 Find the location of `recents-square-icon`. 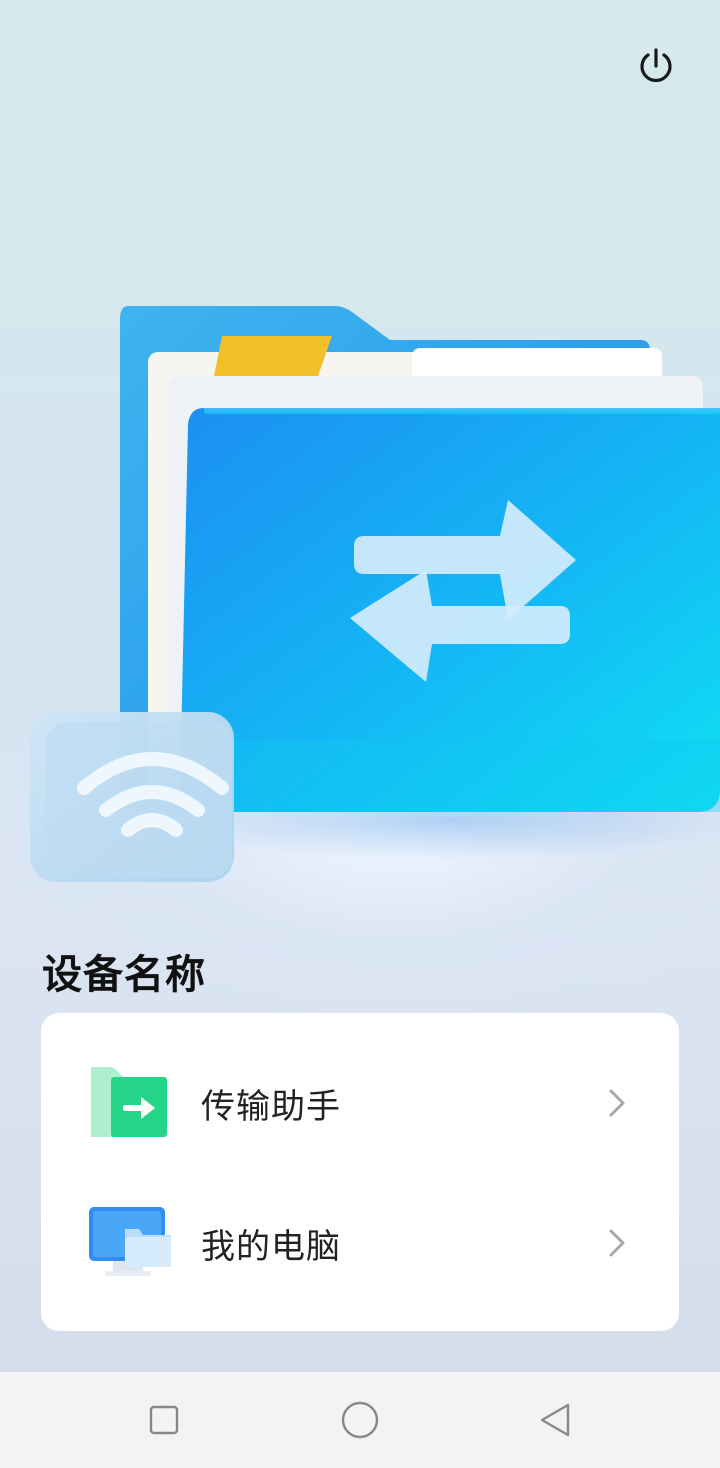

recents-square-icon is located at coordinates (164, 1420).